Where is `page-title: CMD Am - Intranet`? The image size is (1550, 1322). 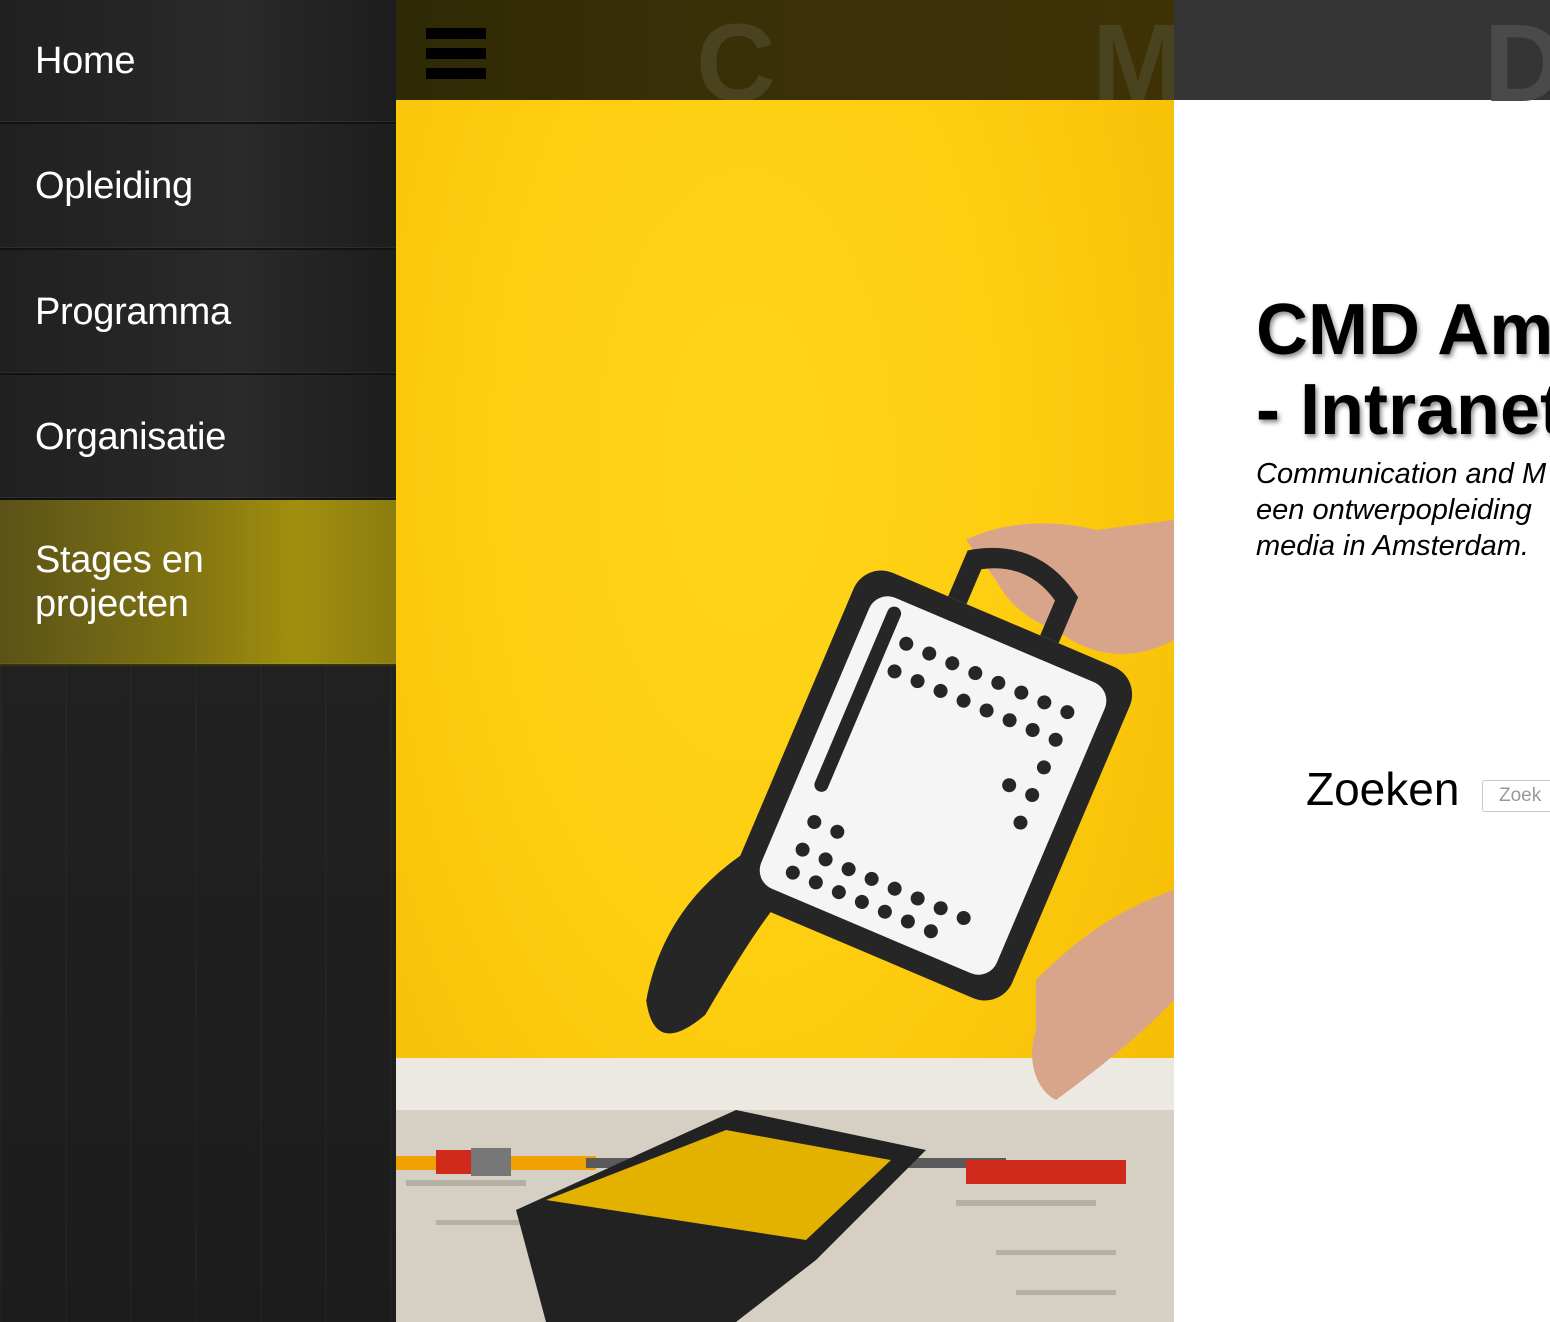
page-title: CMD Am - Intranet is located at coordinates (1403, 370).